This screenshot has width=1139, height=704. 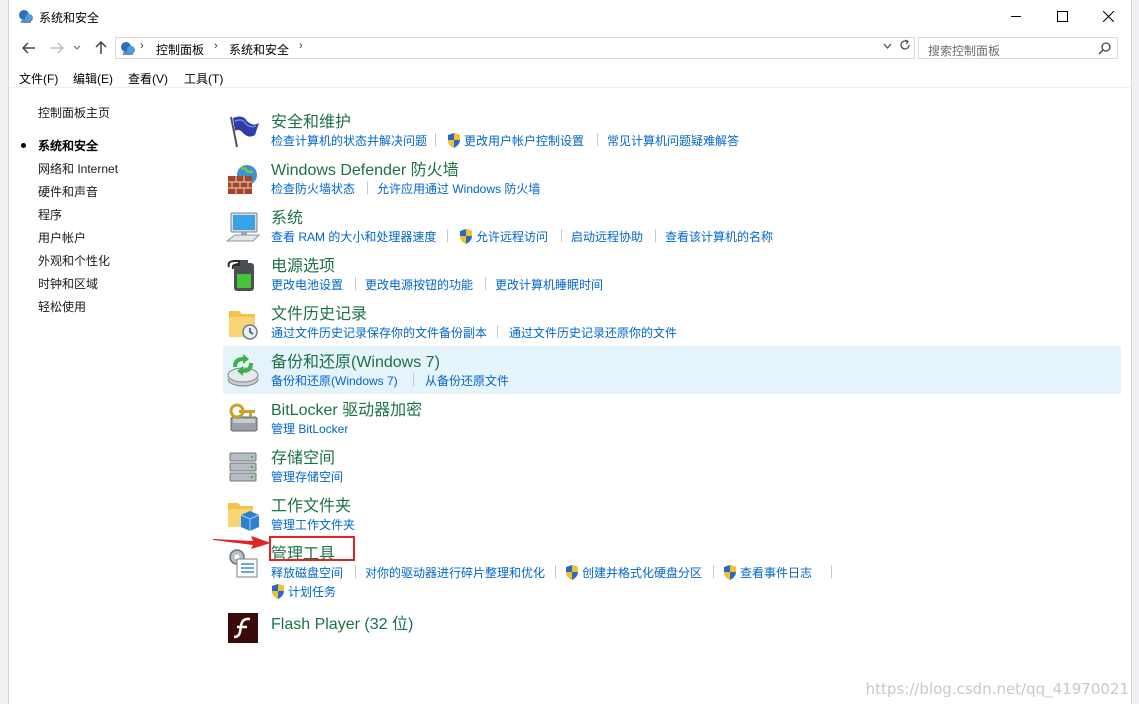 I want to click on category-title: 电源选项, so click(x=303, y=264).